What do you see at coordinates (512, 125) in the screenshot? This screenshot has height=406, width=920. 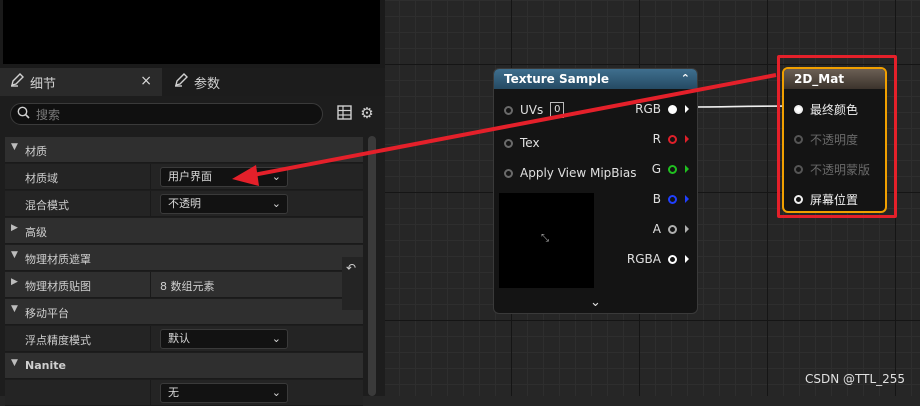 I see `annotation-arrow` at bounding box center [512, 125].